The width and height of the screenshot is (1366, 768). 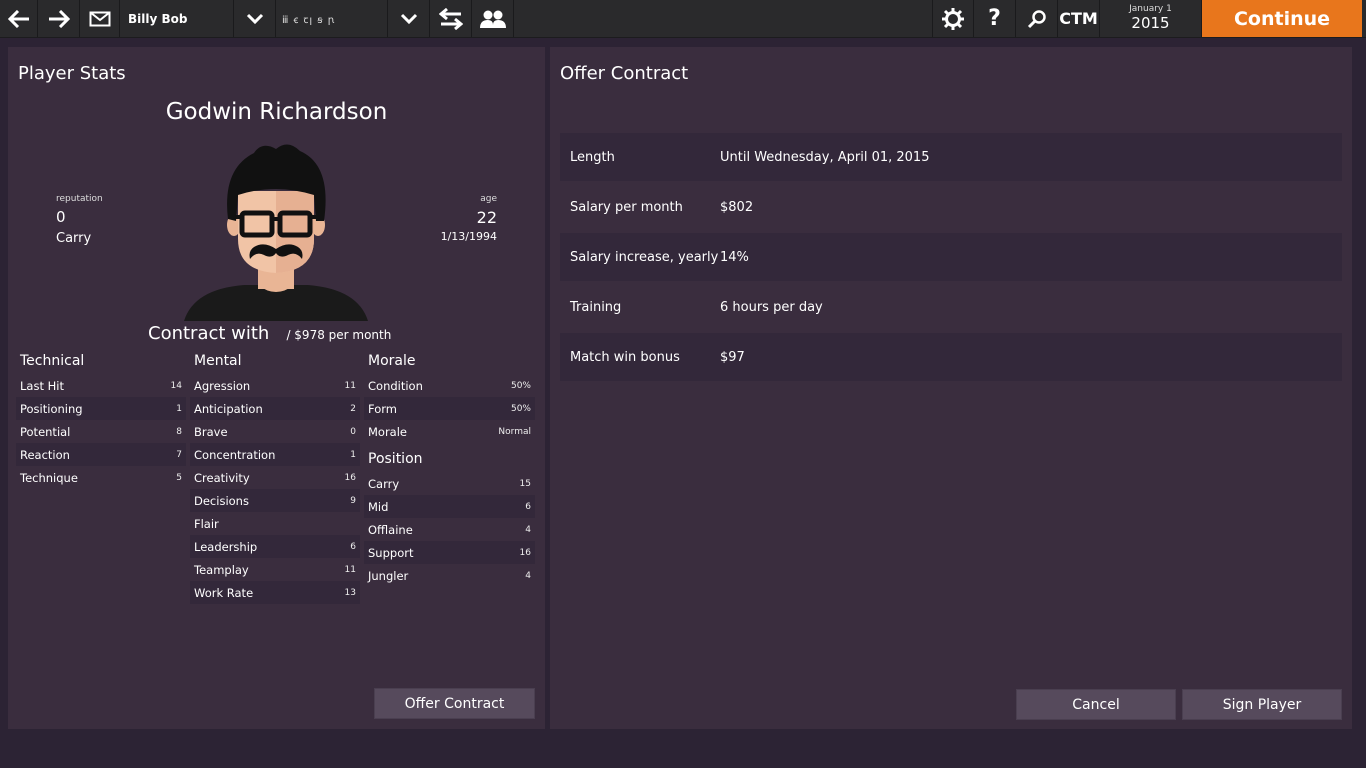 I want to click on ctm-button: CTM, so click(x=1079, y=18).